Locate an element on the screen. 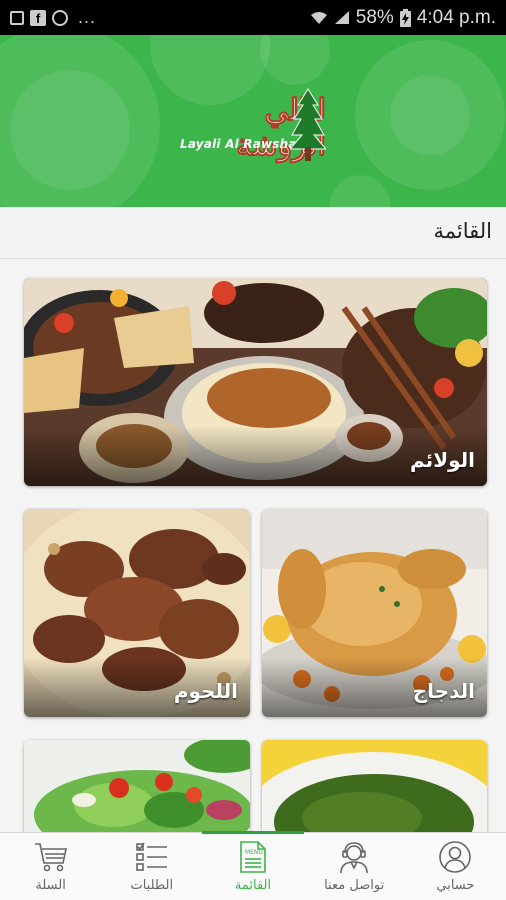  nav-cart: السلة is located at coordinates (50, 866).